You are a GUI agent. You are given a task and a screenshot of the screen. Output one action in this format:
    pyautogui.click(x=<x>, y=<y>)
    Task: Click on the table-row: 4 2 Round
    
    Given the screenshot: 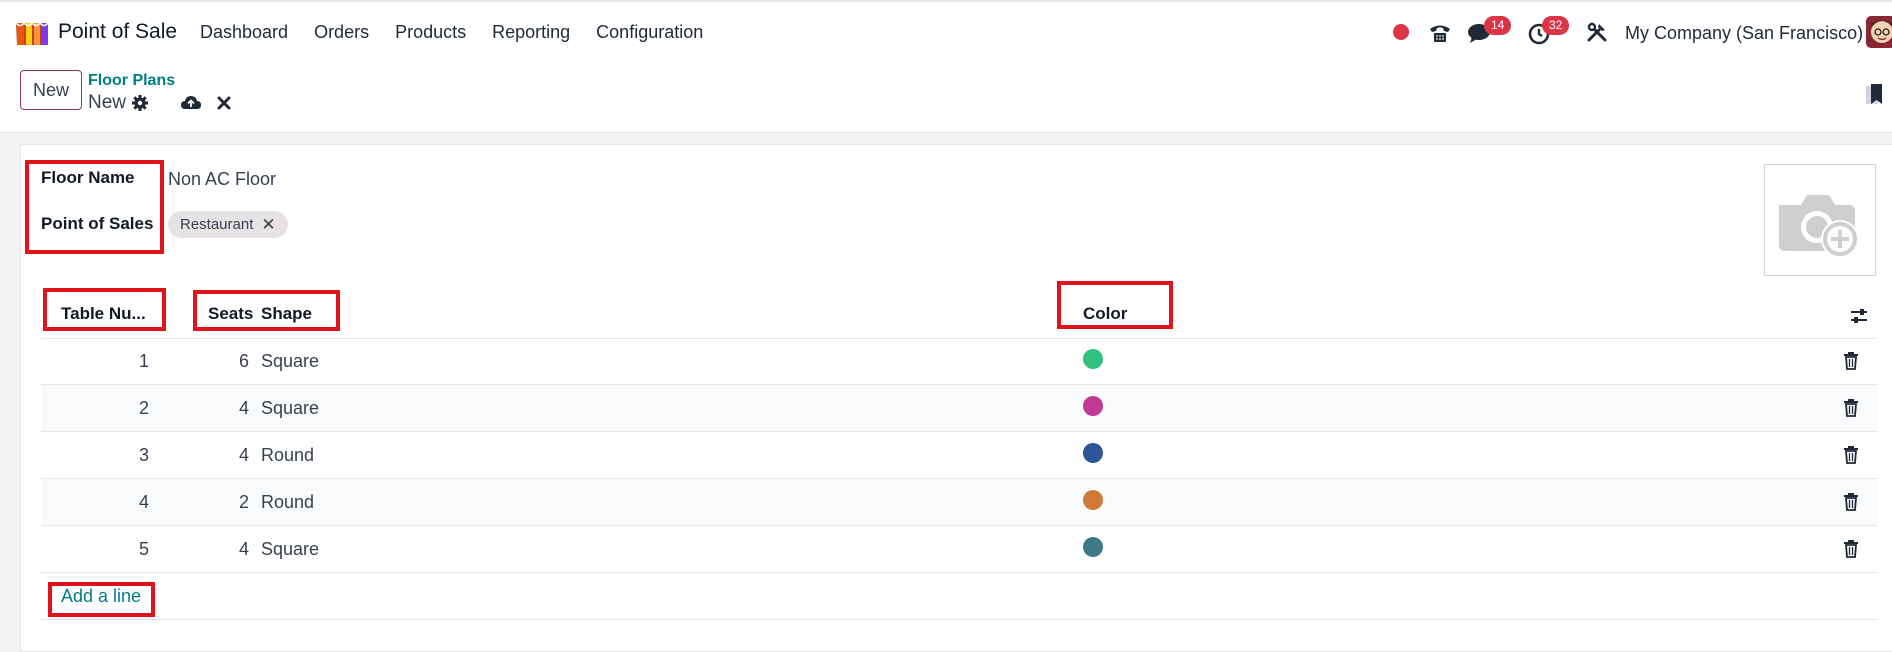 What is the action you would take?
    pyautogui.click(x=959, y=502)
    